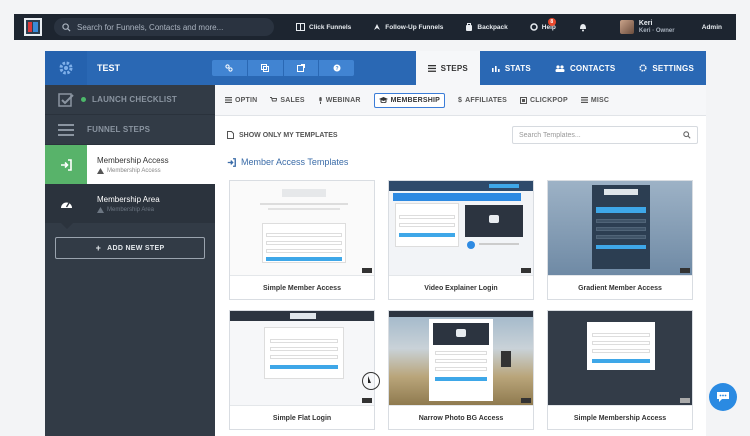 The image size is (750, 436). I want to click on launch-checklist-label: LAUNCH CHECKLIST, so click(134, 99).